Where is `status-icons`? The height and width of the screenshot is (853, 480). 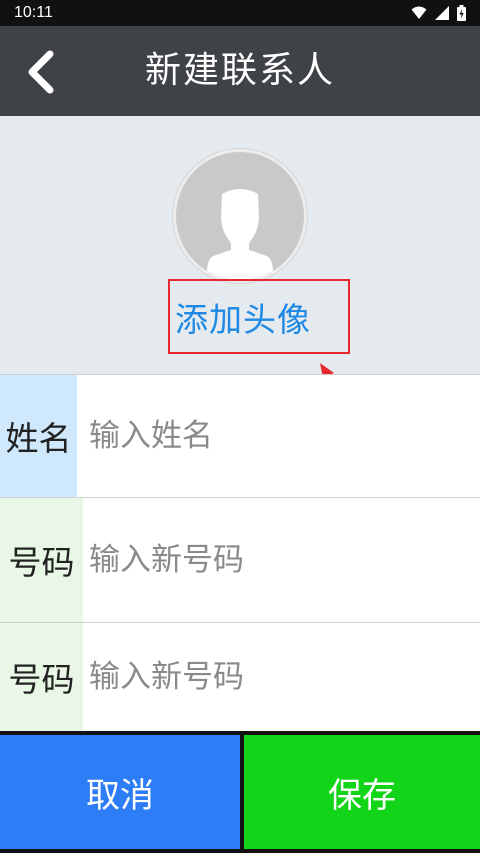
status-icons is located at coordinates (438, 13).